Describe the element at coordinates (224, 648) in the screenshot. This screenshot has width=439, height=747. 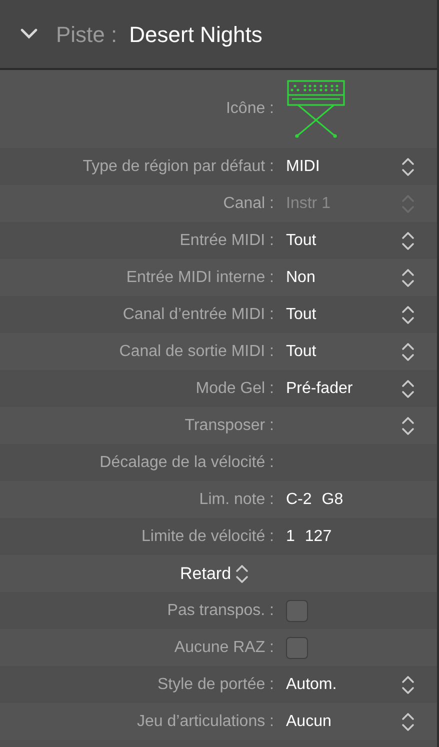
I see `field-label: Aucune RAZ :` at that location.